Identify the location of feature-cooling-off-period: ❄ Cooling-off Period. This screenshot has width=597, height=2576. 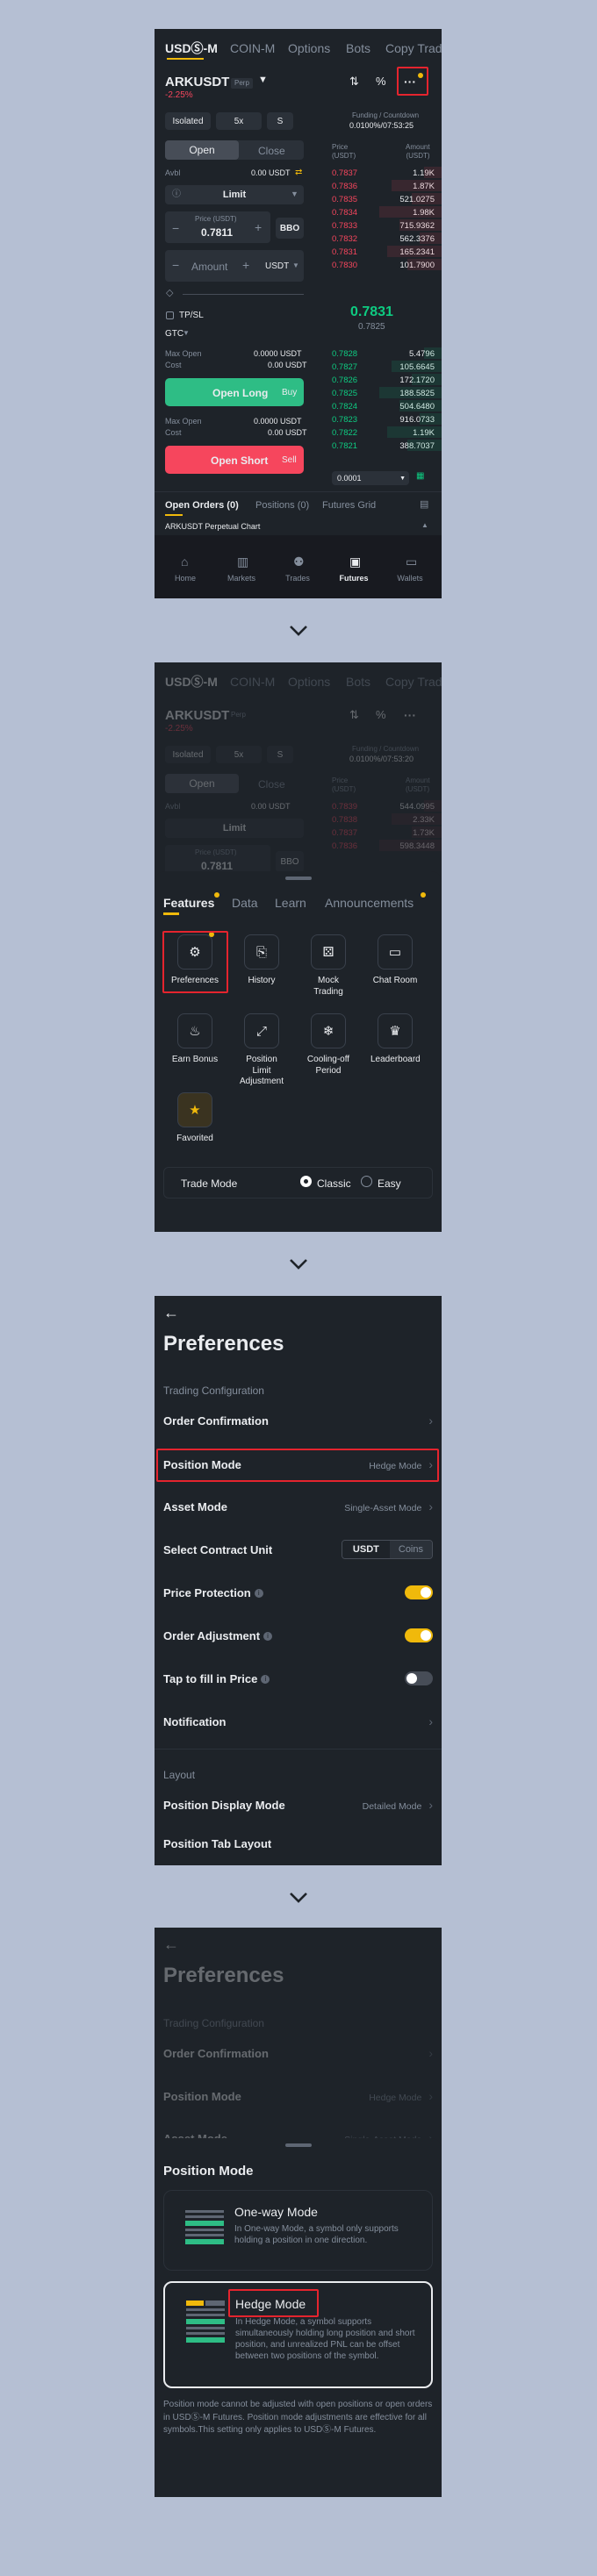
(328, 1045).